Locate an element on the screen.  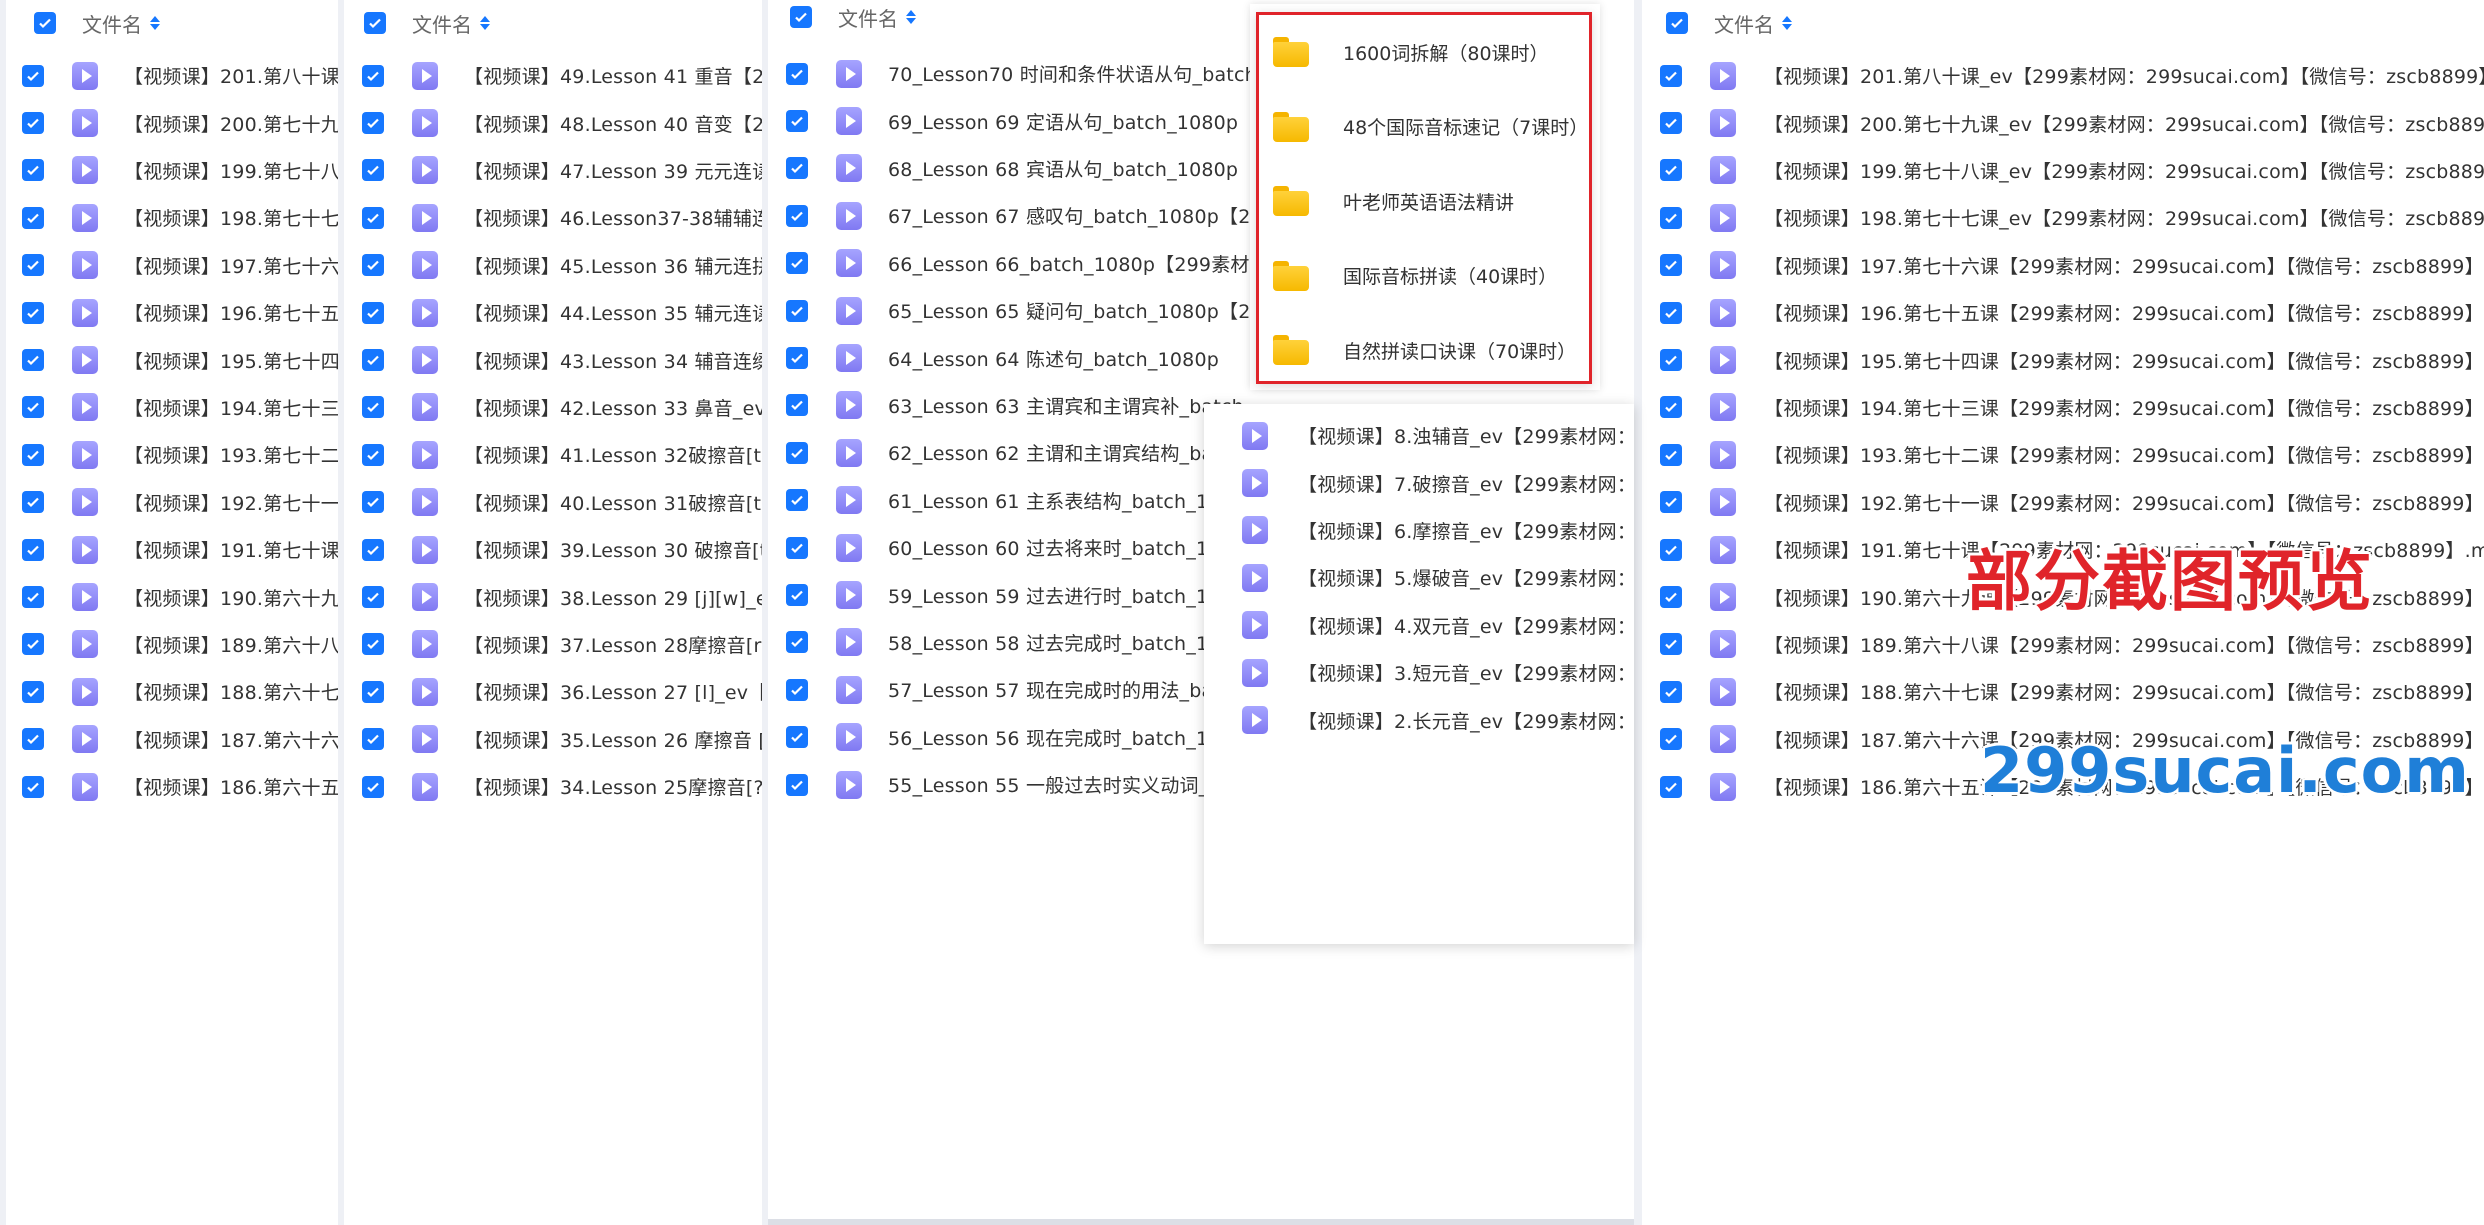
file-row: 【视频课】201.第八十课_ev is located at coordinates (172, 75).